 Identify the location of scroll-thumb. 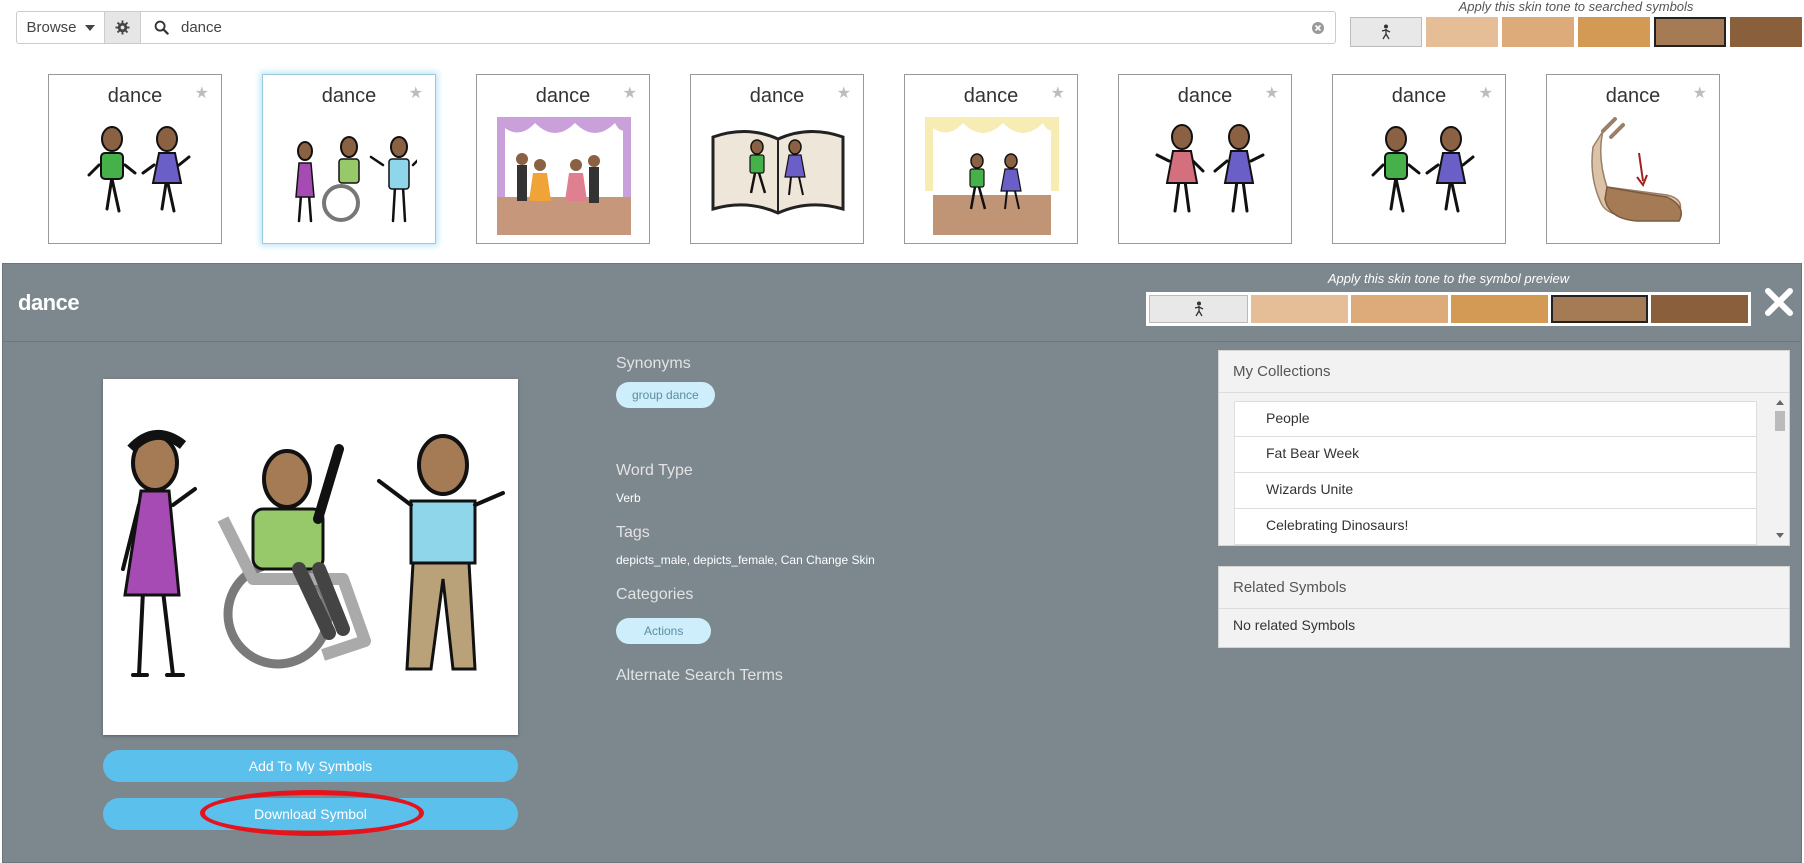
(1780, 421).